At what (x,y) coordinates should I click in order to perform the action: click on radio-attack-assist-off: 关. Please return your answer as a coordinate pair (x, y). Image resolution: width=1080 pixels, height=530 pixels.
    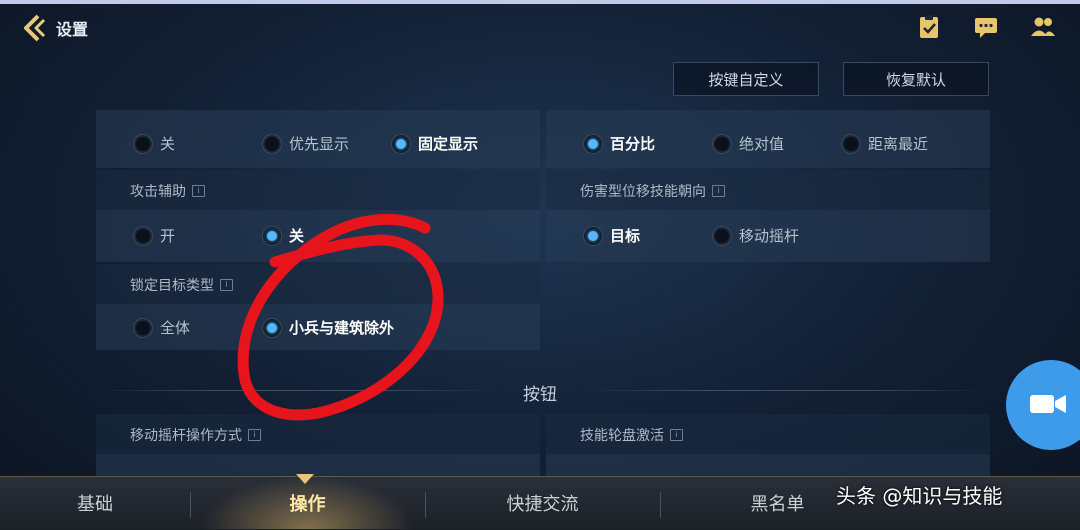
    Looking at the image, I should click on (283, 235).